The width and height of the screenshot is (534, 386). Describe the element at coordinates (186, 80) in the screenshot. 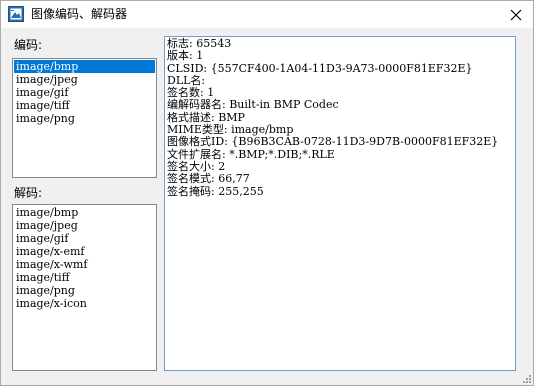

I see `detail-line: DLL名:` at that location.